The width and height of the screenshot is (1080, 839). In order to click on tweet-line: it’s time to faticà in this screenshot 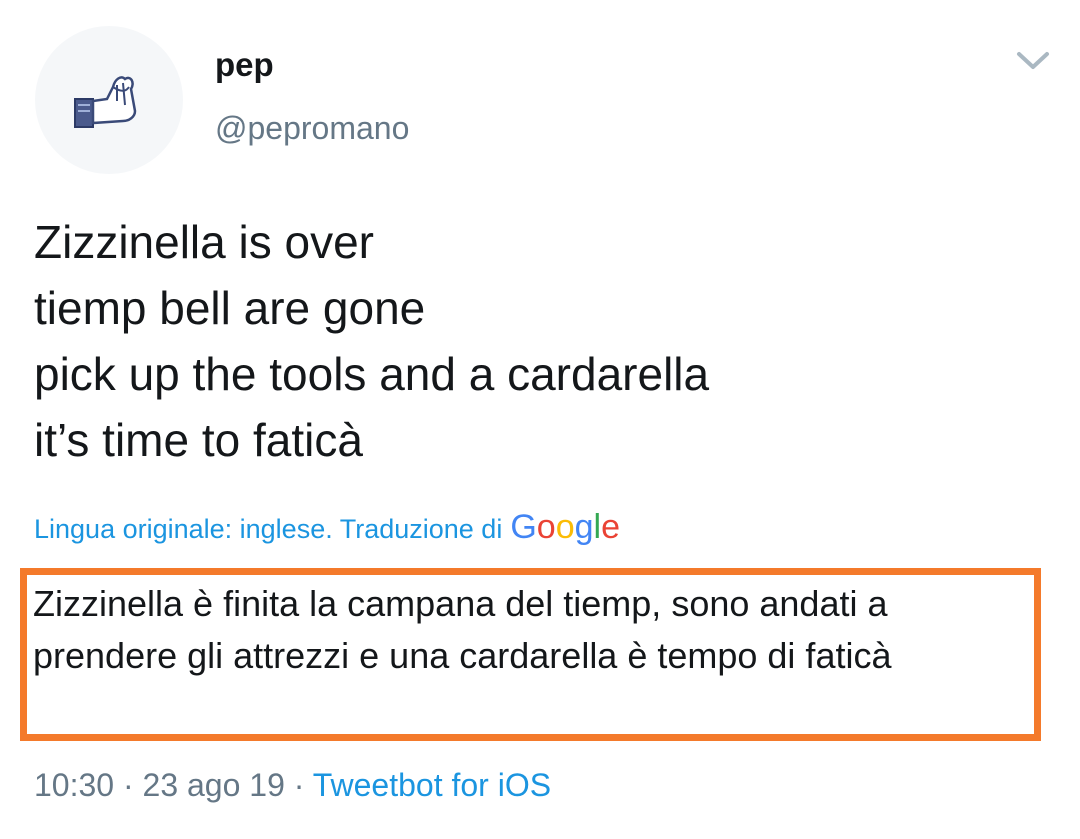, I will do `click(198, 440)`.